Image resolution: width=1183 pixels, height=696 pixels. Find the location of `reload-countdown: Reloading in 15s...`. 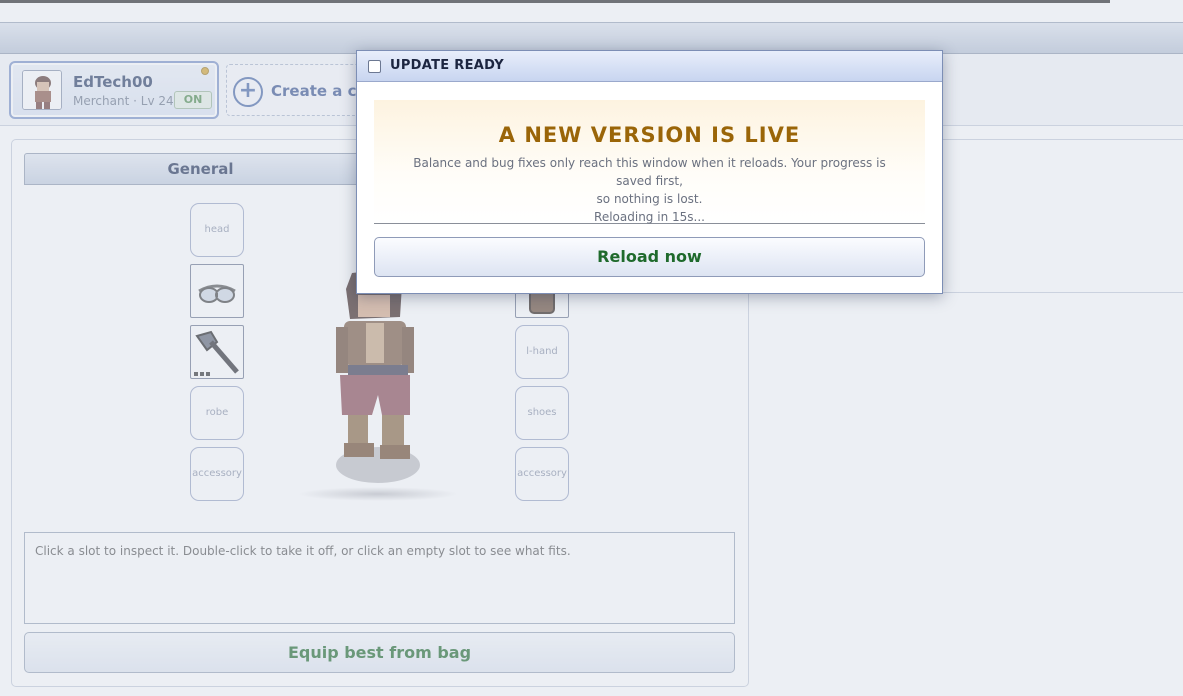

reload-countdown: Reloading in 15s... is located at coordinates (649, 217).